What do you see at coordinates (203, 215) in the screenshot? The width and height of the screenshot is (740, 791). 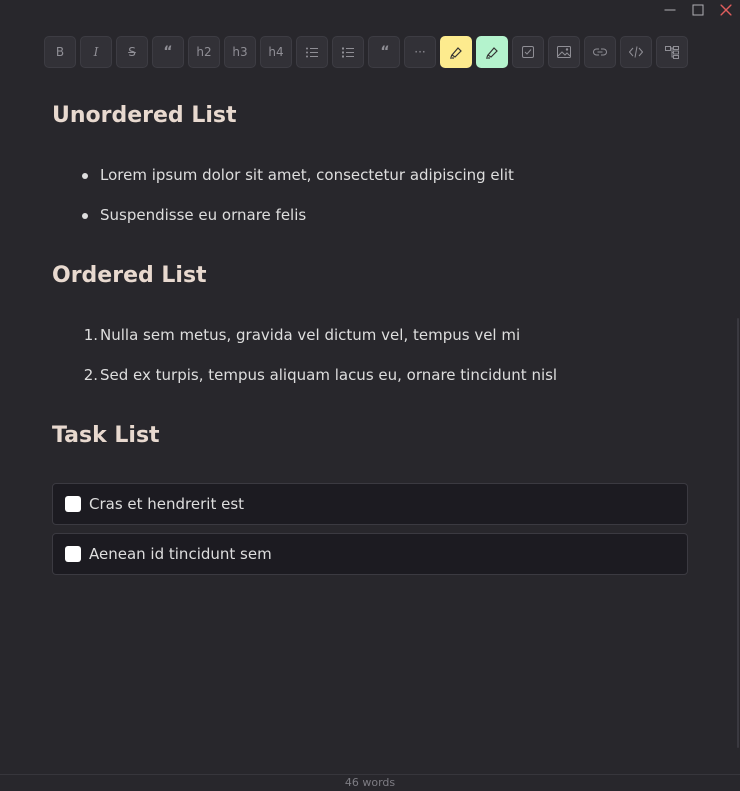 I see `list-item-text: Suspendisse eu ornare felis` at bounding box center [203, 215].